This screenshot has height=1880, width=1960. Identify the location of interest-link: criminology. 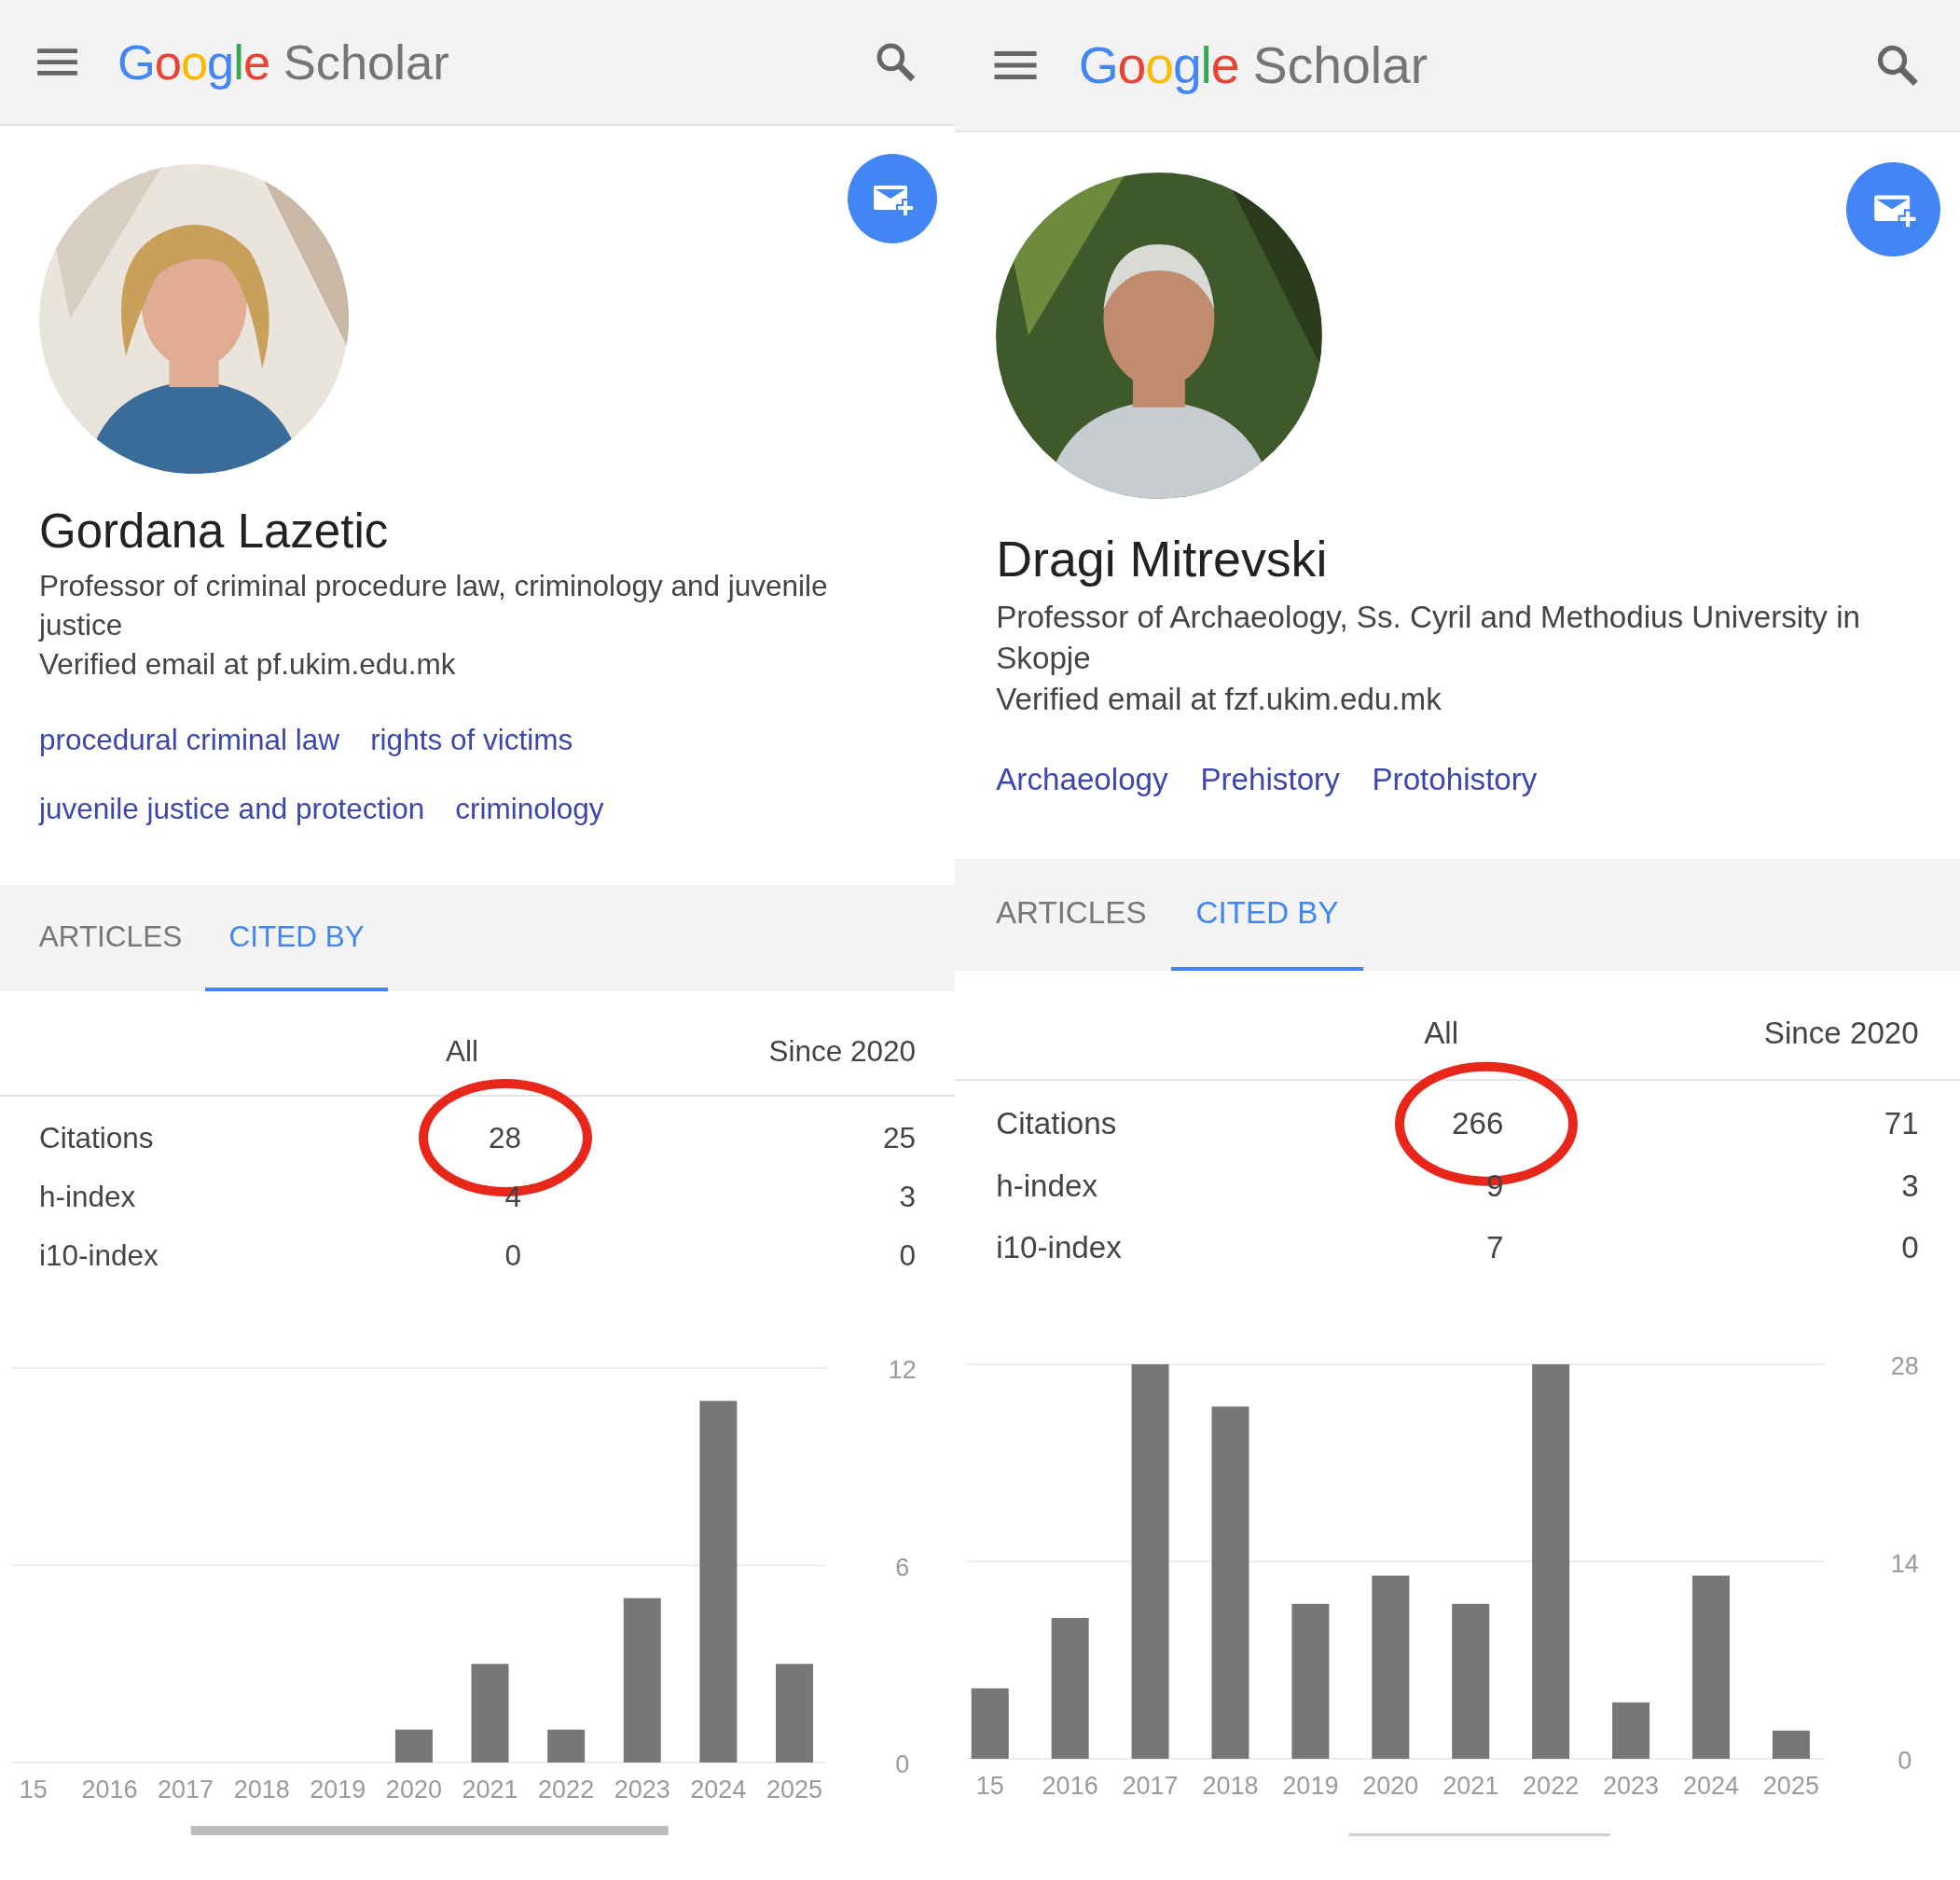
(529, 810).